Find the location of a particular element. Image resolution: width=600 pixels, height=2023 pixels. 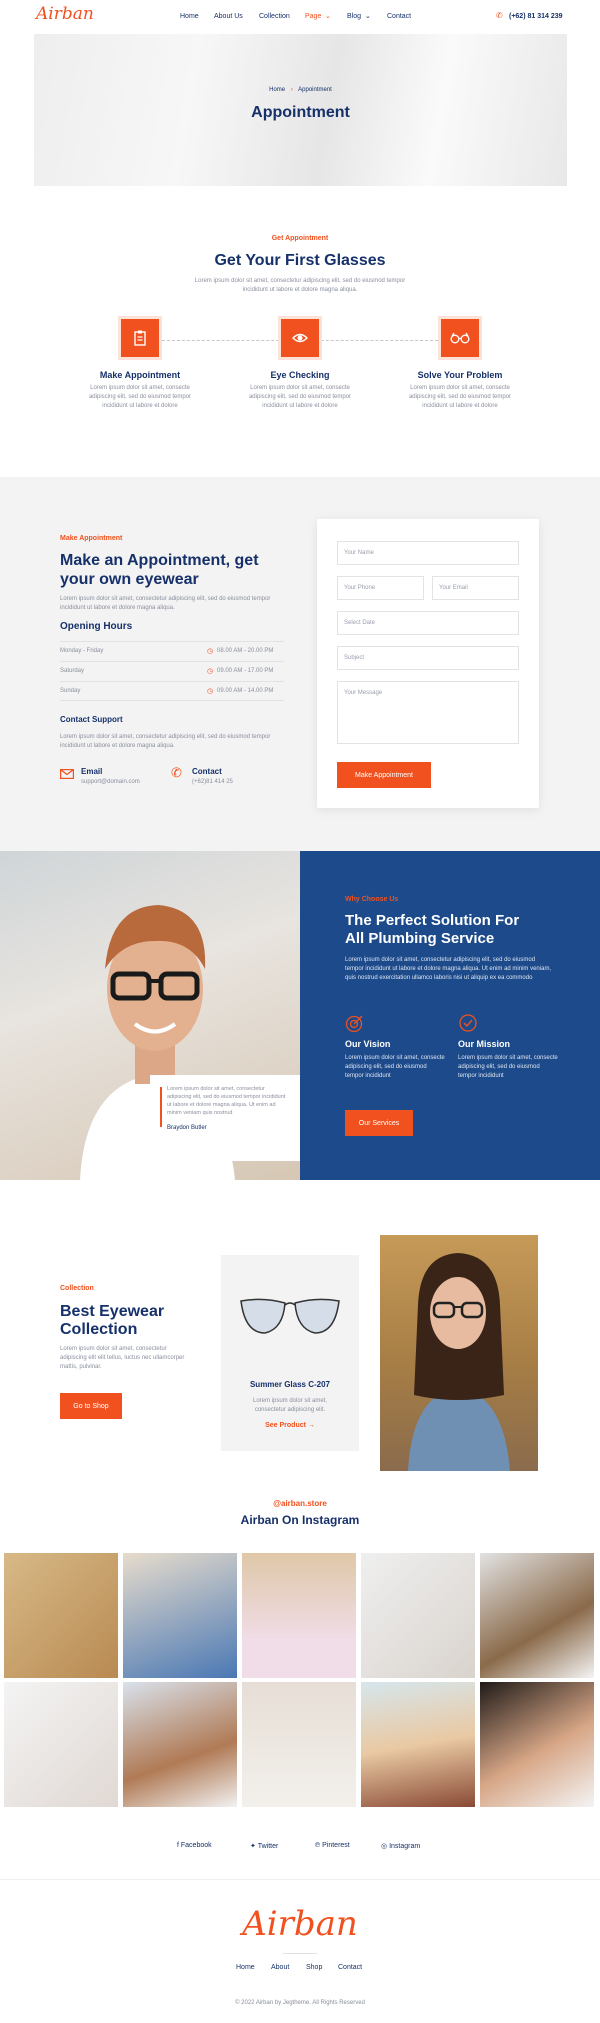

collection-title-line: Collection is located at coordinates (99, 1329).